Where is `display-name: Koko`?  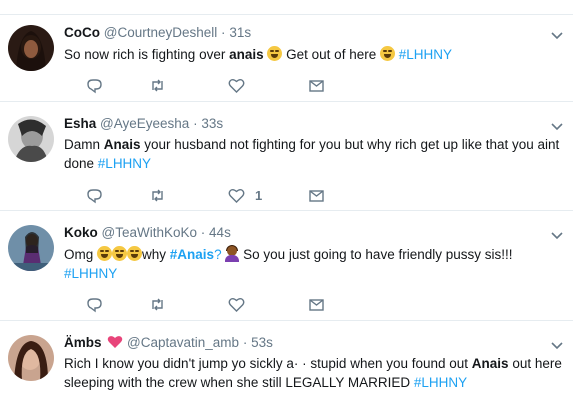 display-name: Koko is located at coordinates (81, 232).